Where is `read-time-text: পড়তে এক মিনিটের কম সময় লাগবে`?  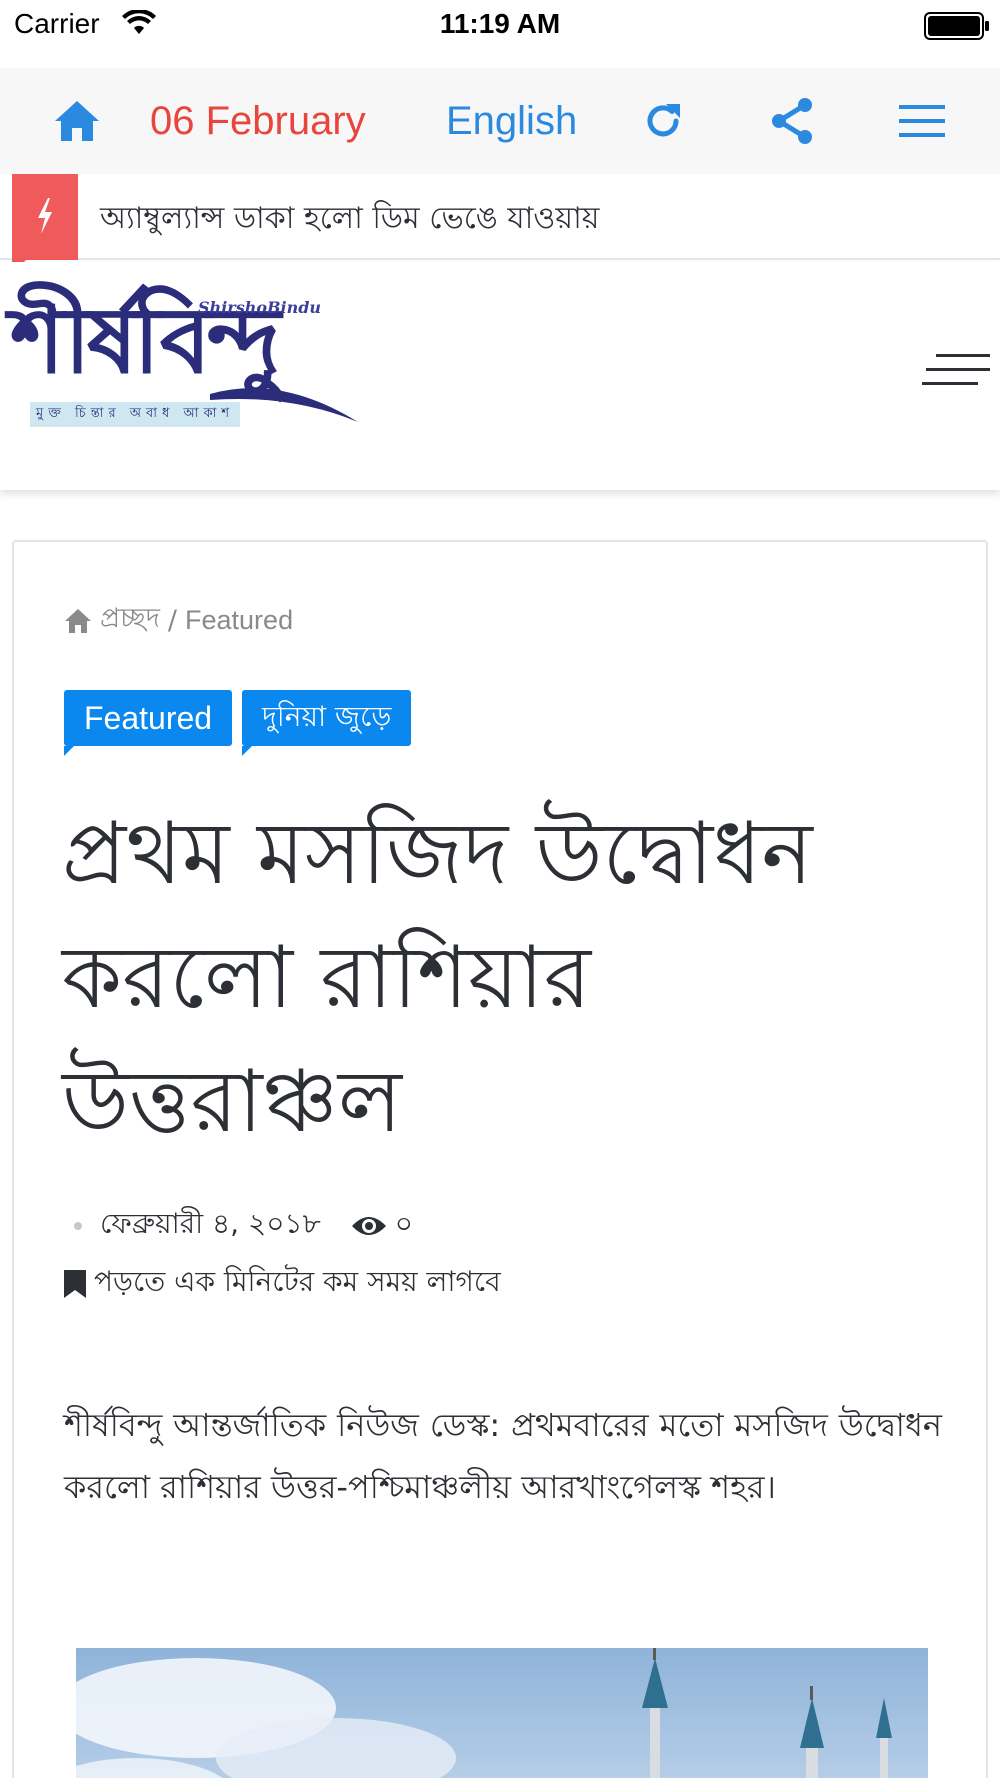
read-time-text: পড়তে এক মিনিটের কম সময় লাগবে is located at coordinates (297, 1281).